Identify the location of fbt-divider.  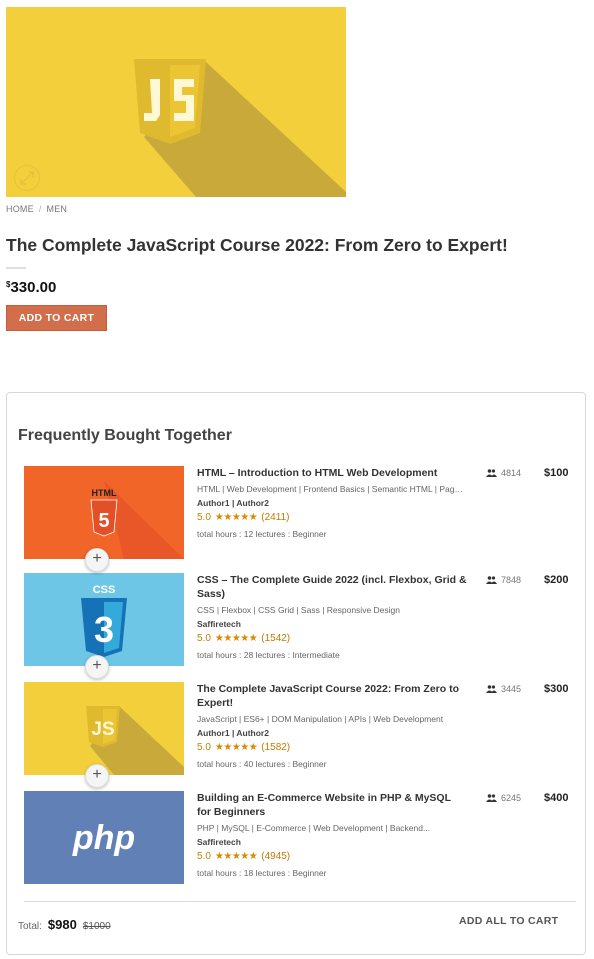
(300, 901).